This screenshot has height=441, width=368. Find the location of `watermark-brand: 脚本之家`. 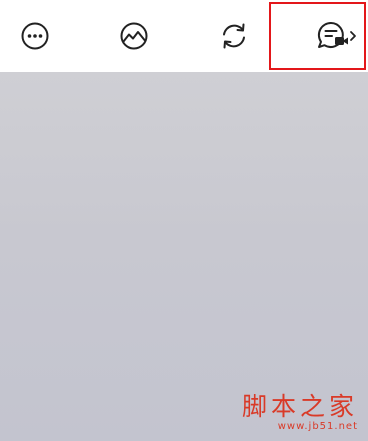

watermark-brand: 脚本之家 is located at coordinates (299, 406).